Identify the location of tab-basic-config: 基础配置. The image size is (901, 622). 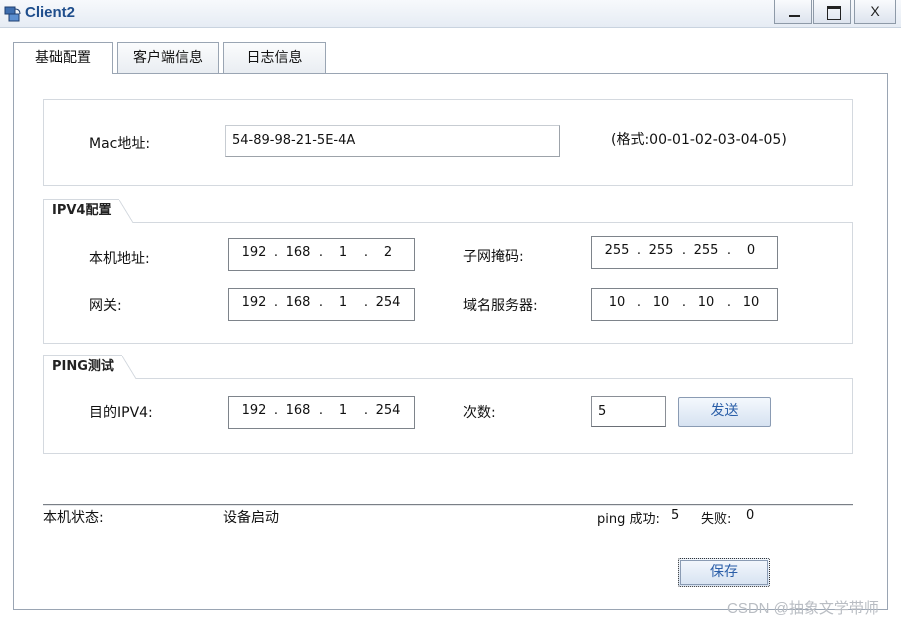
(63, 58).